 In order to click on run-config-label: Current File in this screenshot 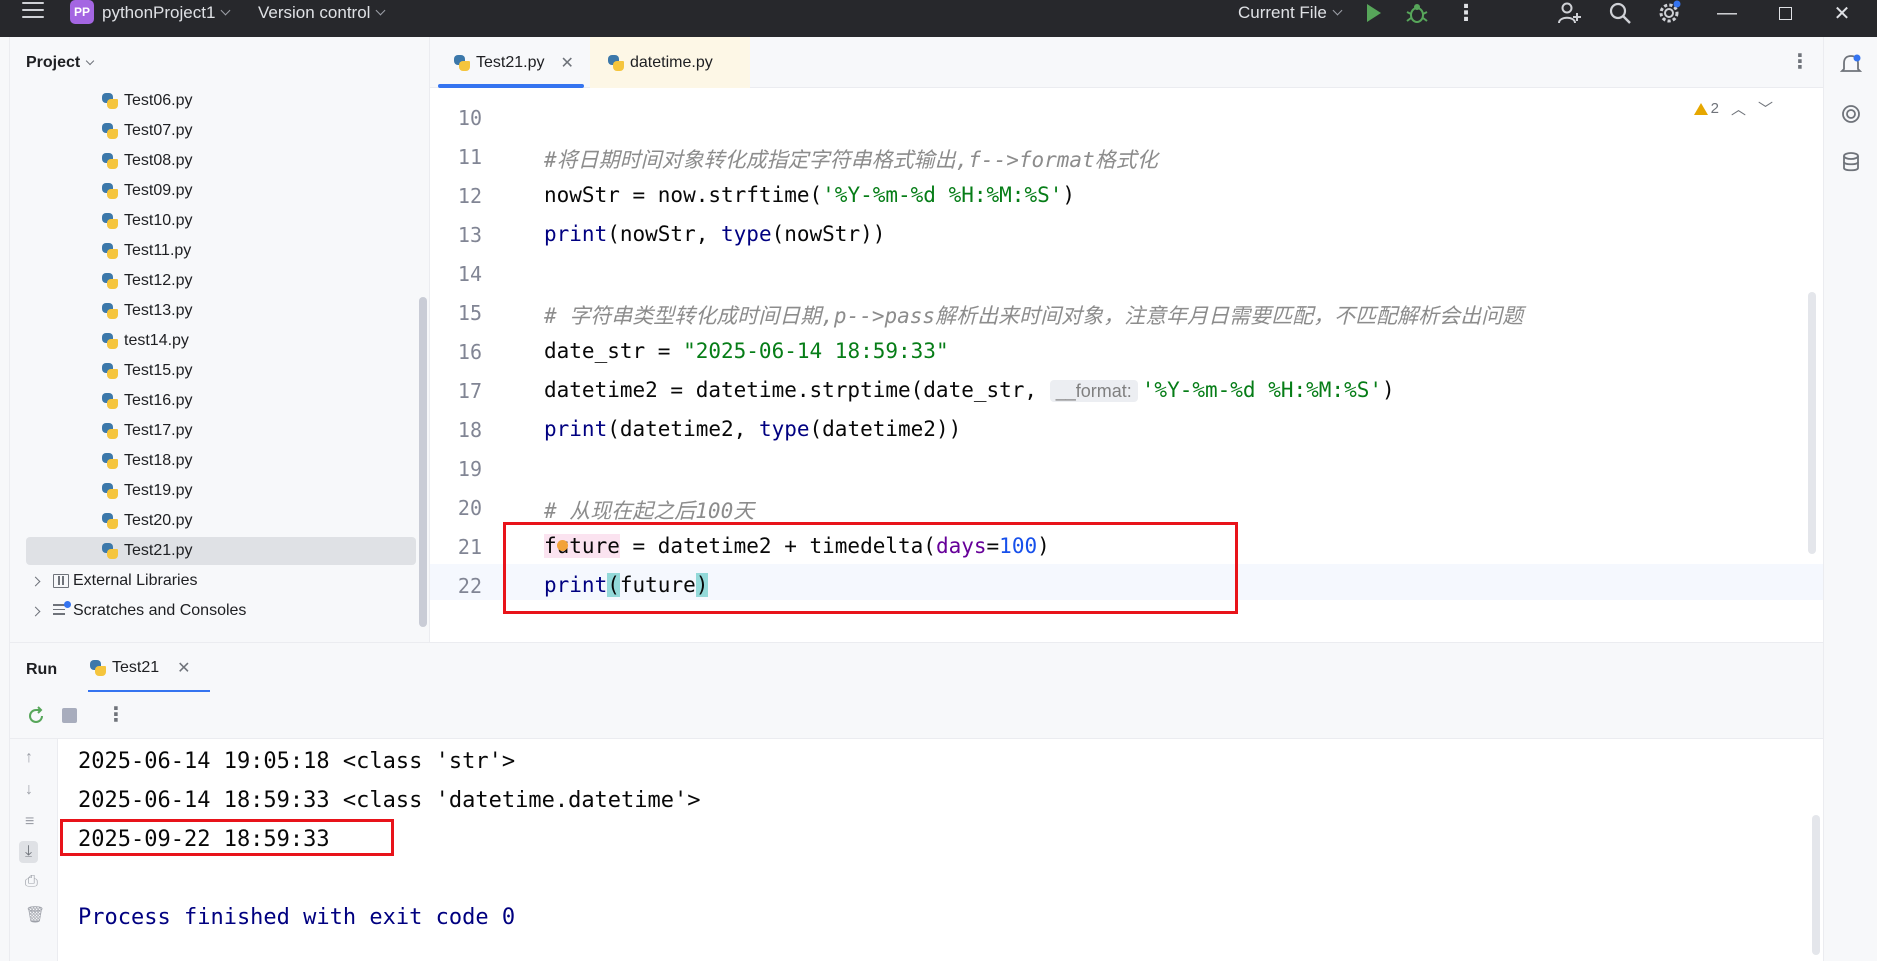, I will do `click(1282, 12)`.